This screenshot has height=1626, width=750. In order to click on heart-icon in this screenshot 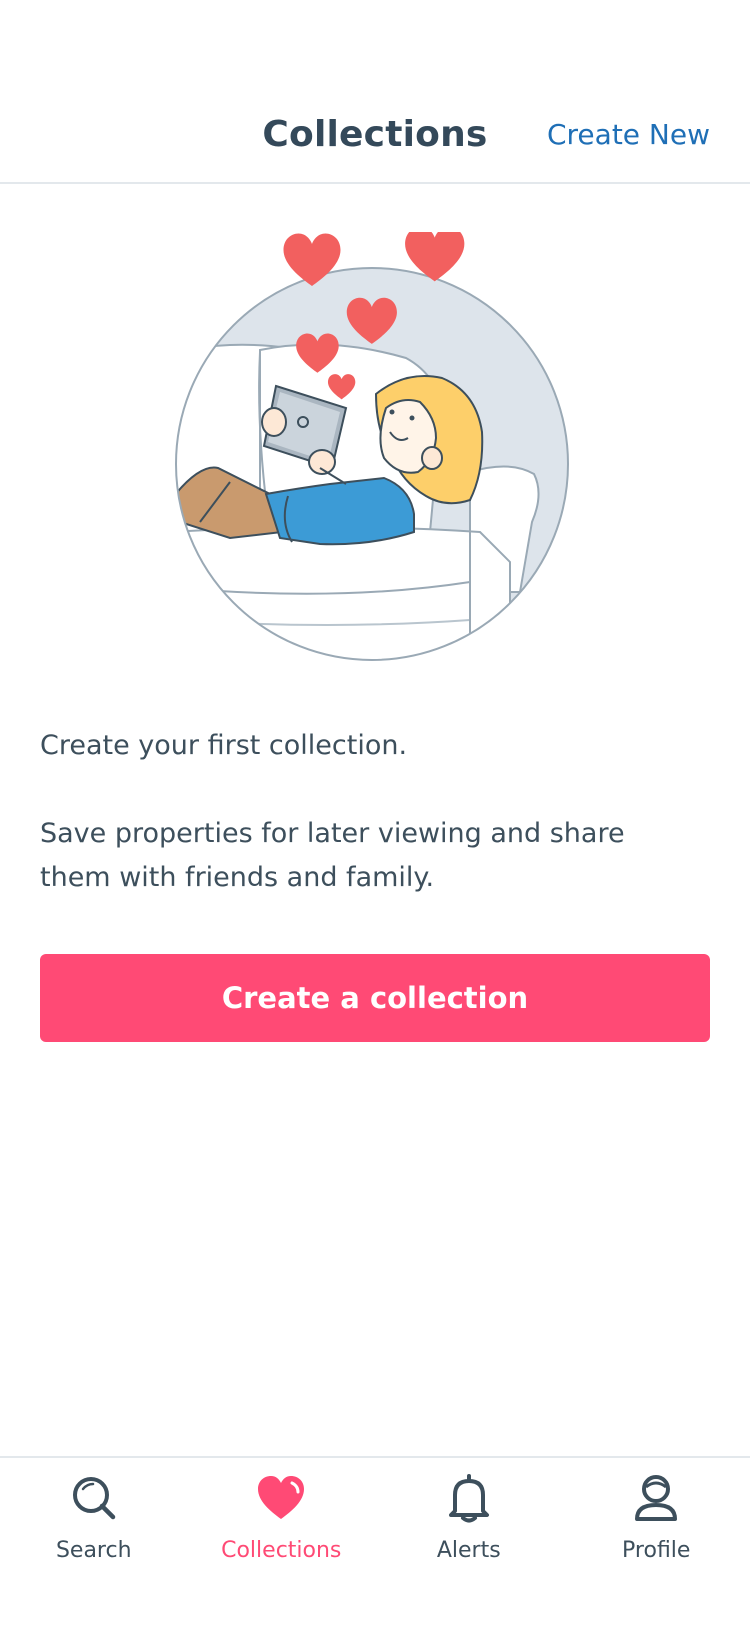, I will do `click(281, 1498)`.